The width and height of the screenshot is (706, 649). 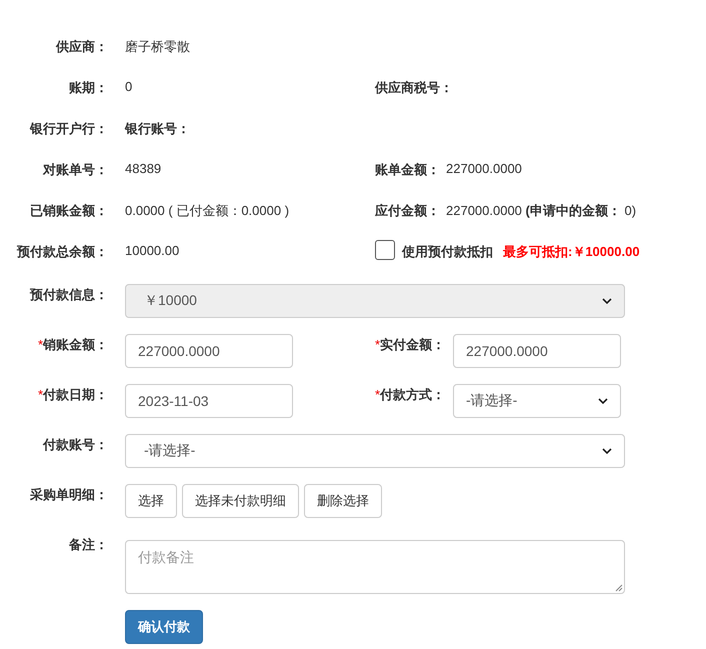 I want to click on action-button: 选择未付款明细, so click(x=240, y=501).